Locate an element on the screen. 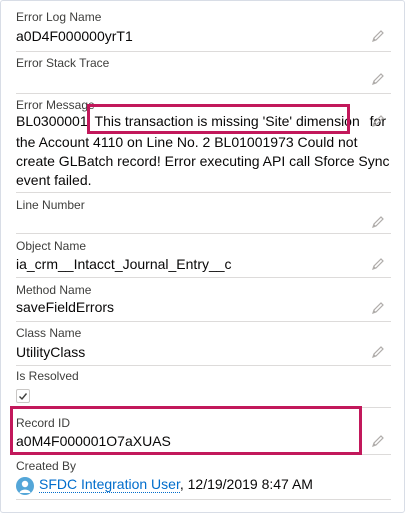 This screenshot has width=407, height=515. field-label: Method Name is located at coordinates (54, 290).